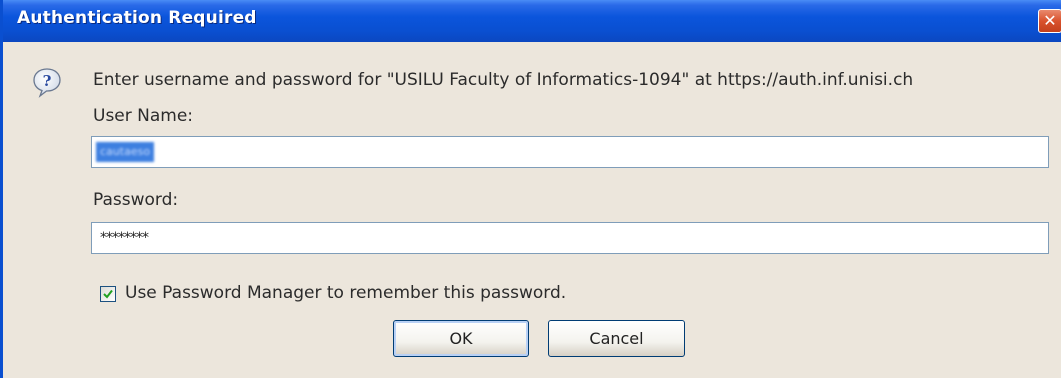 The image size is (1061, 378). What do you see at coordinates (143, 116) in the screenshot?
I see `username-label: User Name:` at bounding box center [143, 116].